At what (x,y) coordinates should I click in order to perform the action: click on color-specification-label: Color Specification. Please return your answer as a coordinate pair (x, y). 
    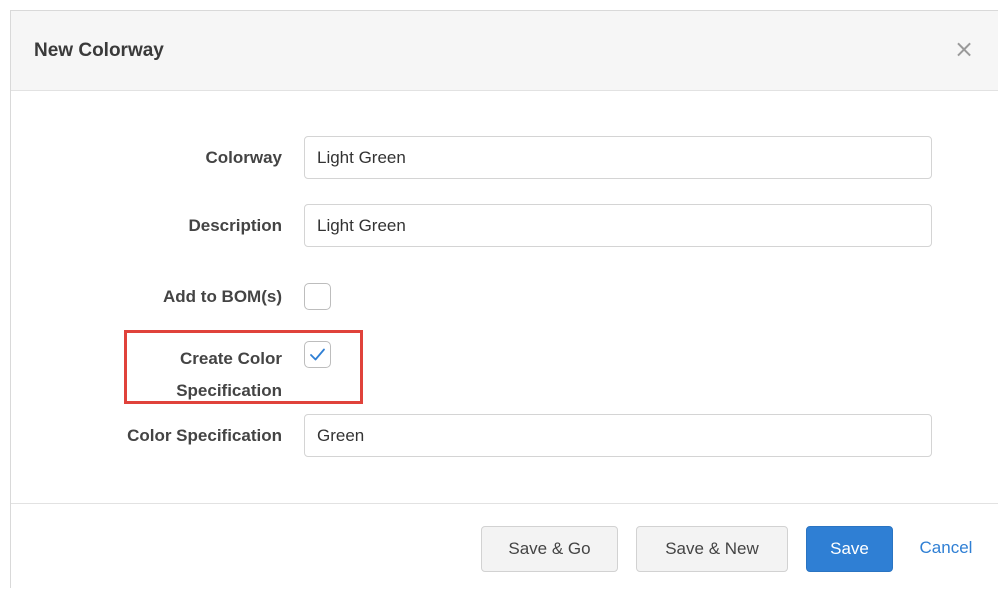
    Looking at the image, I should click on (204, 435).